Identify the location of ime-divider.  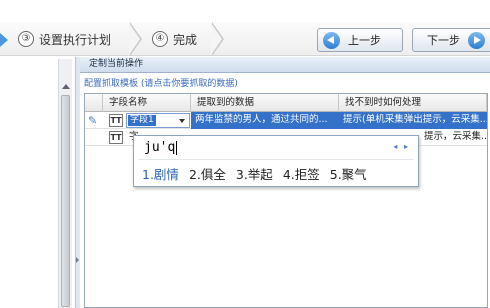
(276, 159).